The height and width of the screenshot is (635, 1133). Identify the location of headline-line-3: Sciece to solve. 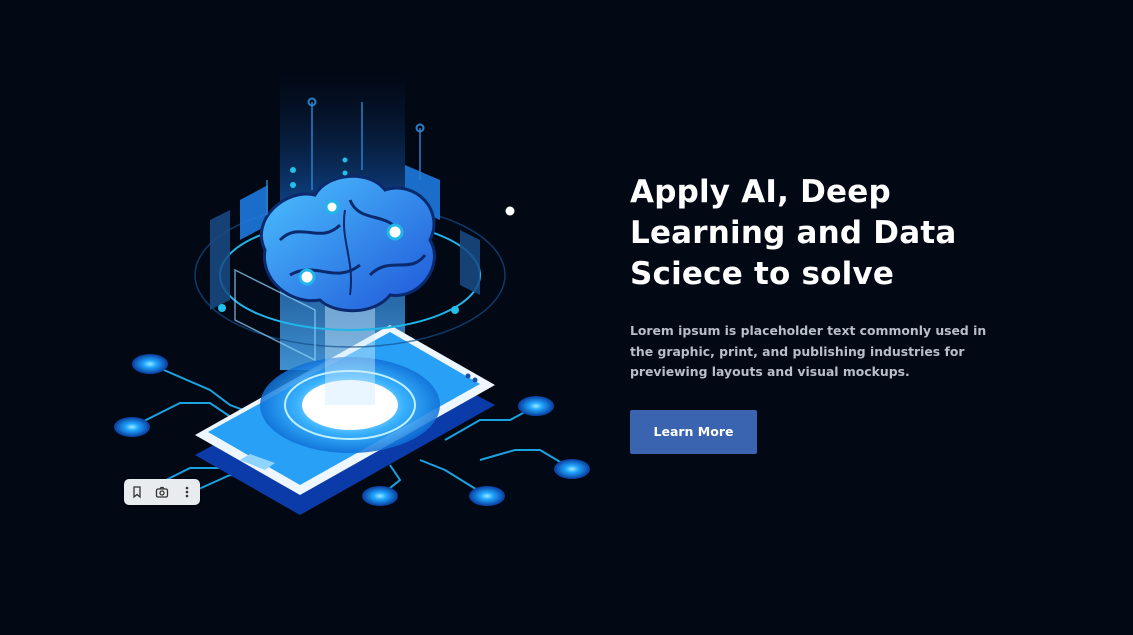
(762, 274).